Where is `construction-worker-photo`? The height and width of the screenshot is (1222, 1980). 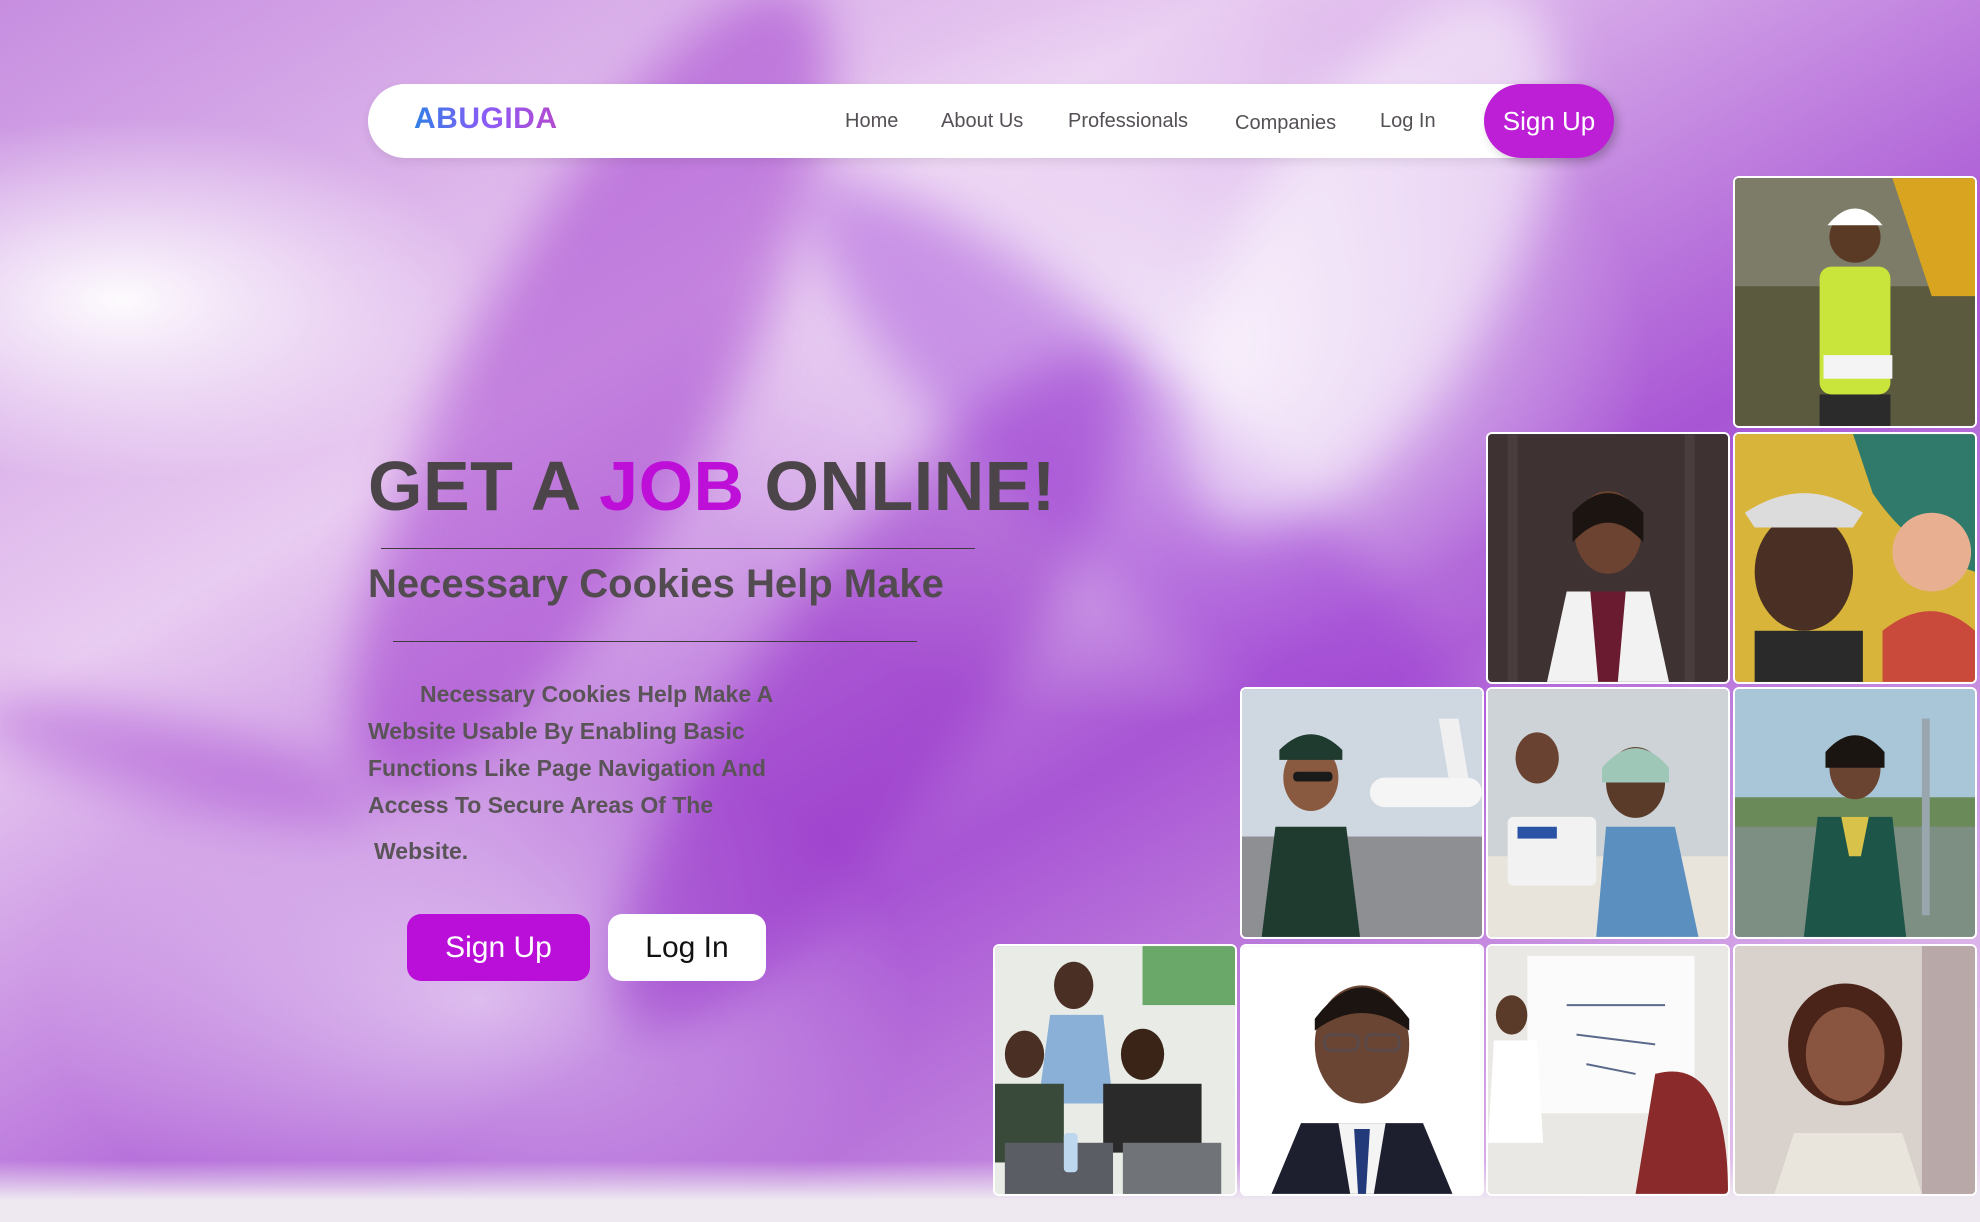
construction-worker-photo is located at coordinates (1855, 302).